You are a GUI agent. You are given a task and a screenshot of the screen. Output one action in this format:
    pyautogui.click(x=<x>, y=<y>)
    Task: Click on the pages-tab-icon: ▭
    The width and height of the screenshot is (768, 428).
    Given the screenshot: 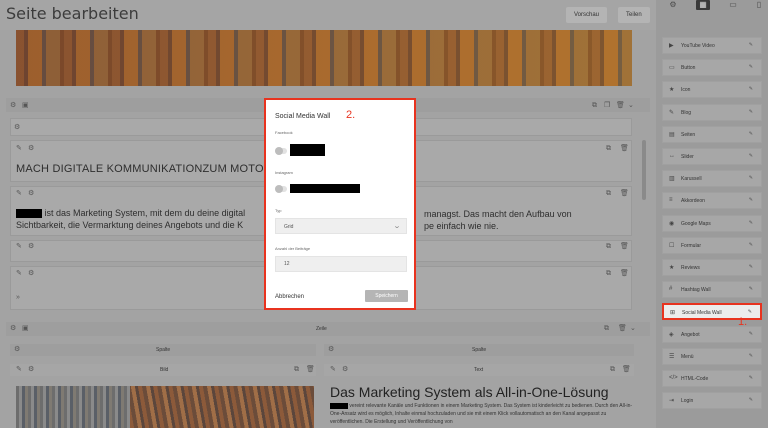 What is the action you would take?
    pyautogui.click(x=733, y=5)
    